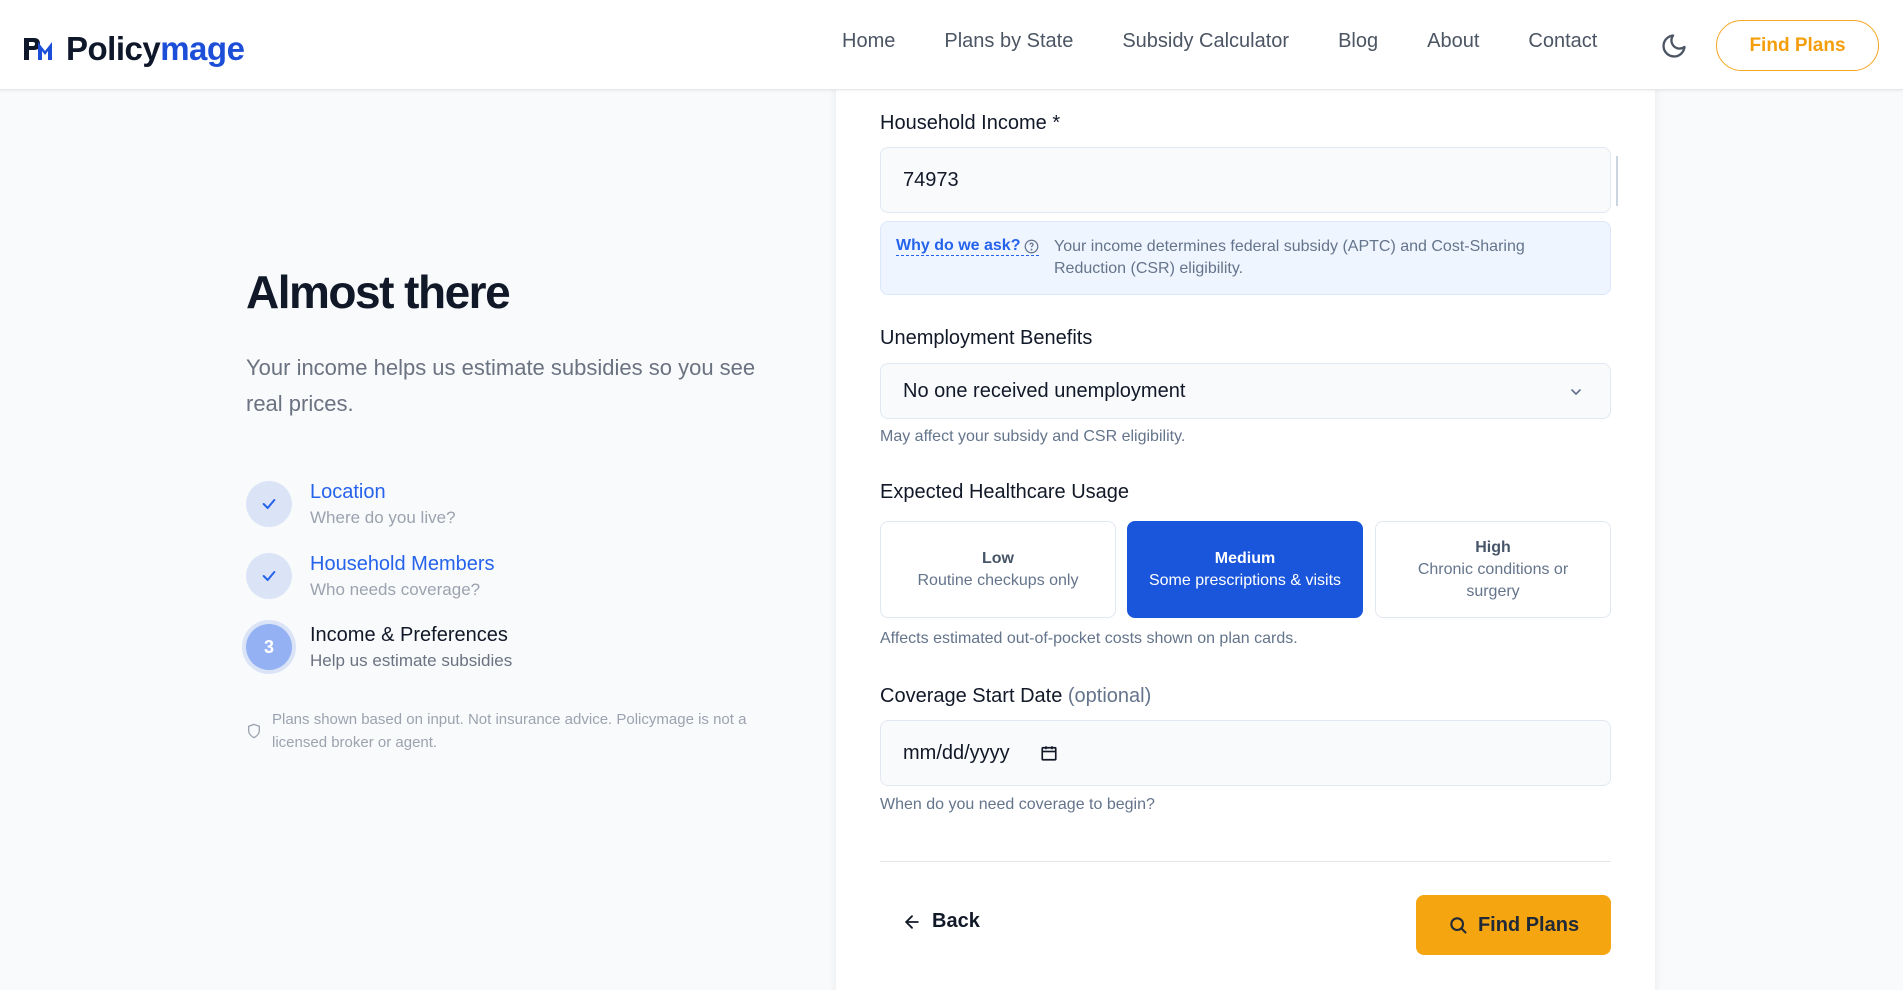  I want to click on unemployment-selected-value: No one received unemployment, so click(1044, 390).